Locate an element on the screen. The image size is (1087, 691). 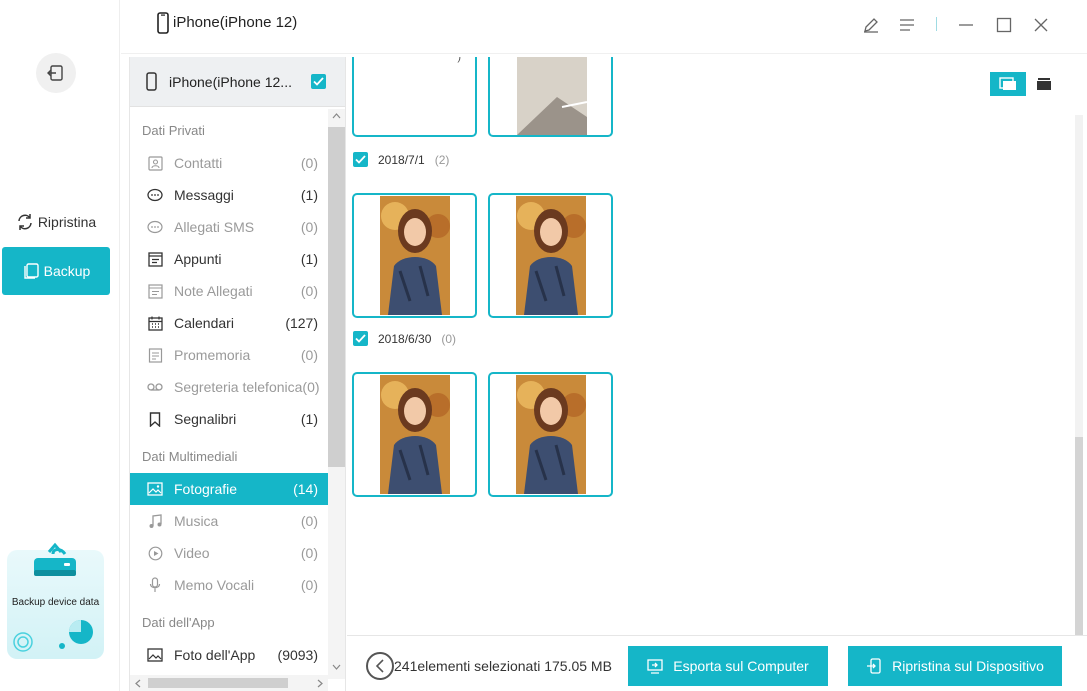
promo-decoration-icon is located at coordinates (53, 636).